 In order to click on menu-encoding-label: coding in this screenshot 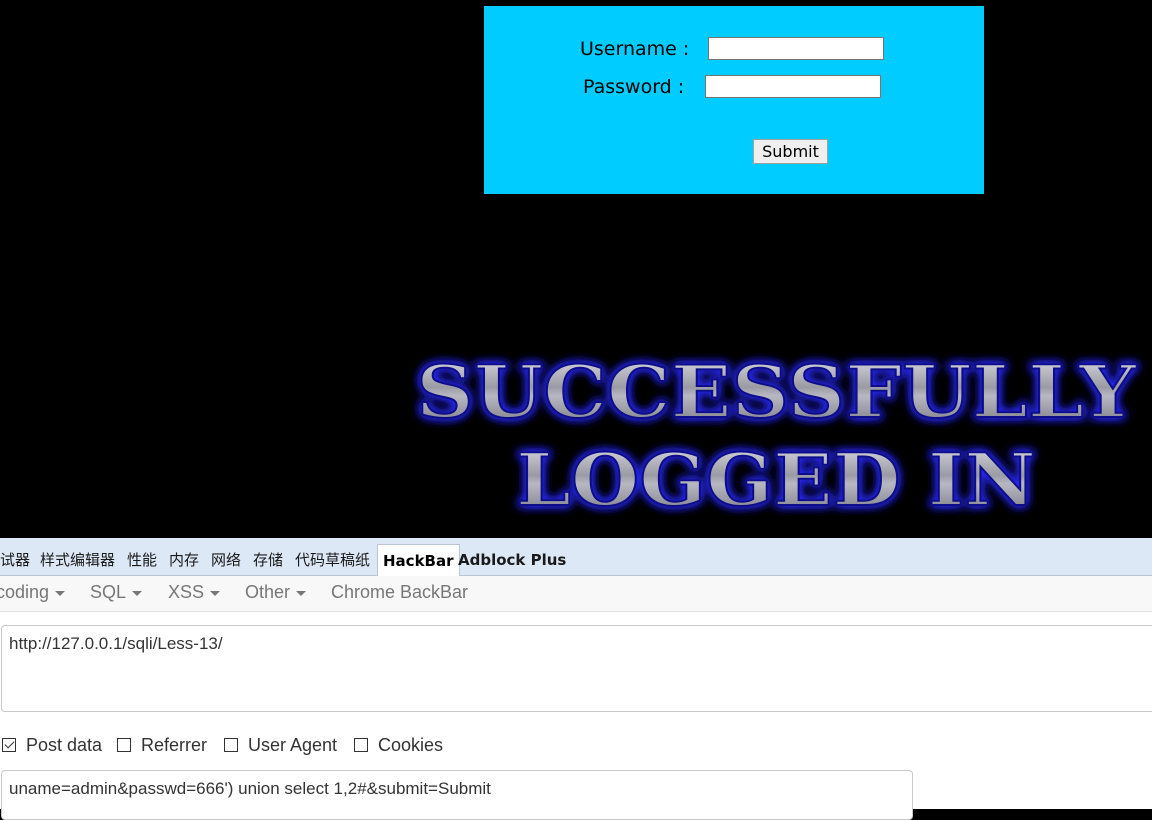, I will do `click(25, 592)`.